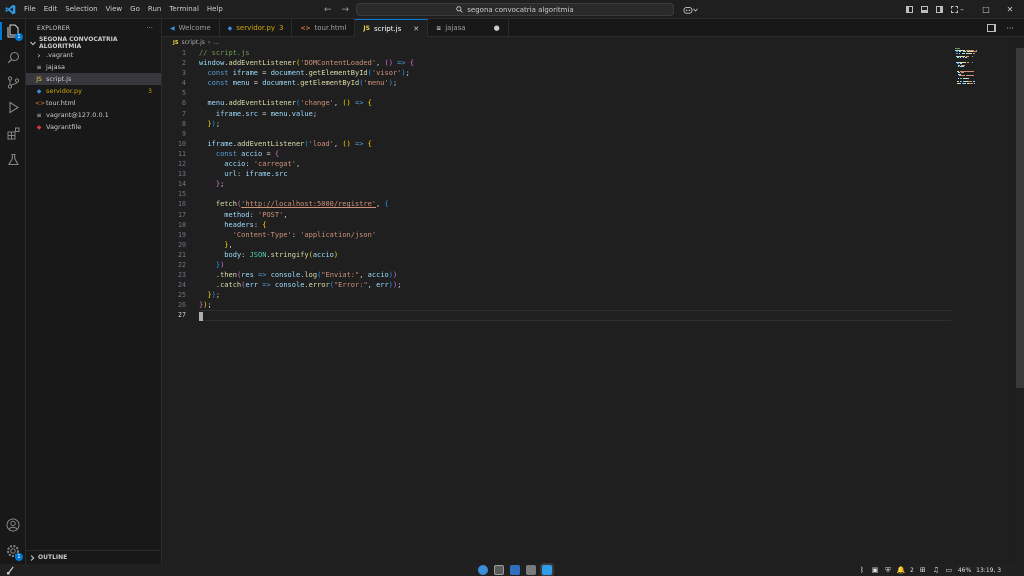  I want to click on code-token: iframe, so click(228, 113).